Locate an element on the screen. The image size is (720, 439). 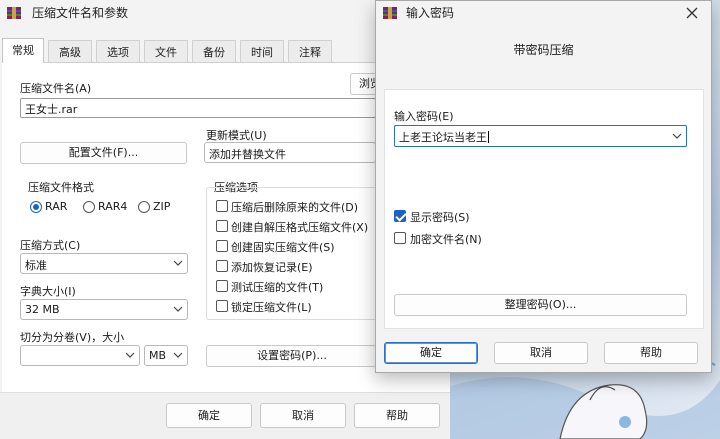
format-rar4-radio is located at coordinates (89, 207).